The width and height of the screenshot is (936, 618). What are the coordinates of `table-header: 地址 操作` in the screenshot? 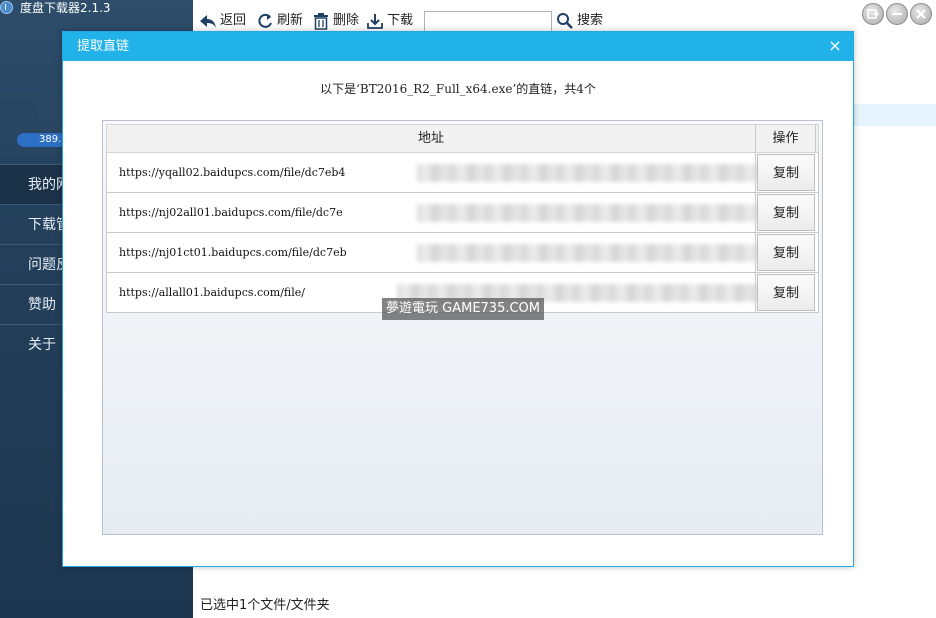 It's located at (462, 138).